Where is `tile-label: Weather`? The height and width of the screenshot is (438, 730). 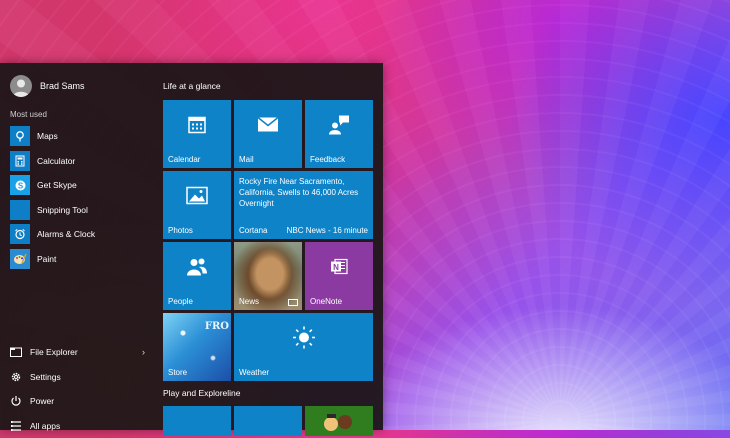 tile-label: Weather is located at coordinates (254, 372).